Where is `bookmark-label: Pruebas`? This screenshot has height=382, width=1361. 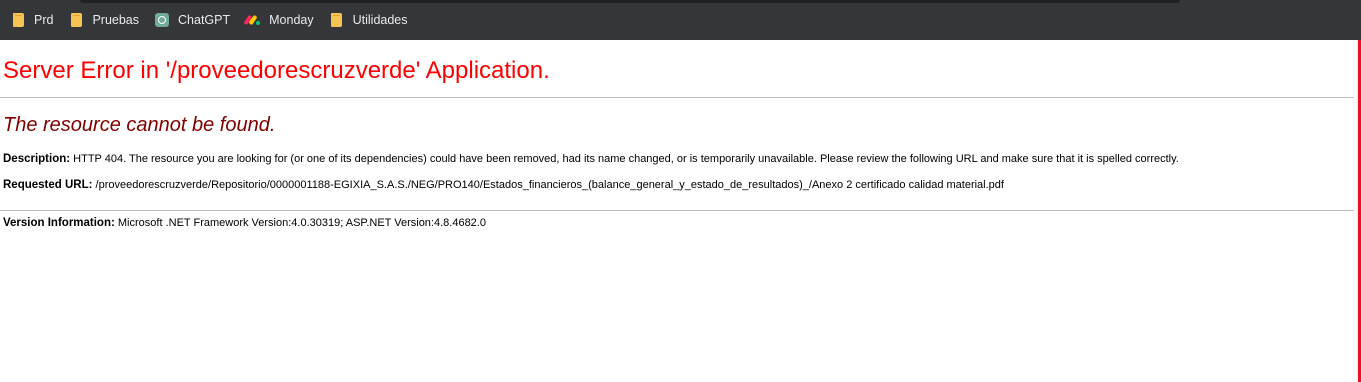
bookmark-label: Pruebas is located at coordinates (116, 20).